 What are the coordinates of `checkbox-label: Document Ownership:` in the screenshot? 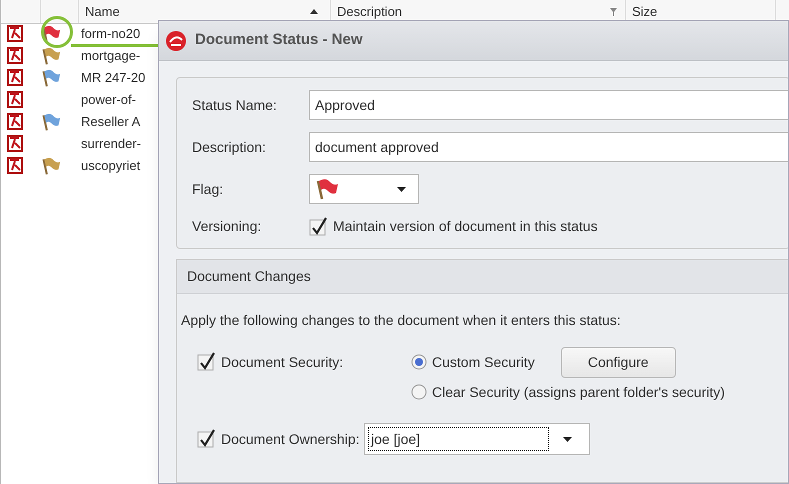 It's located at (291, 439).